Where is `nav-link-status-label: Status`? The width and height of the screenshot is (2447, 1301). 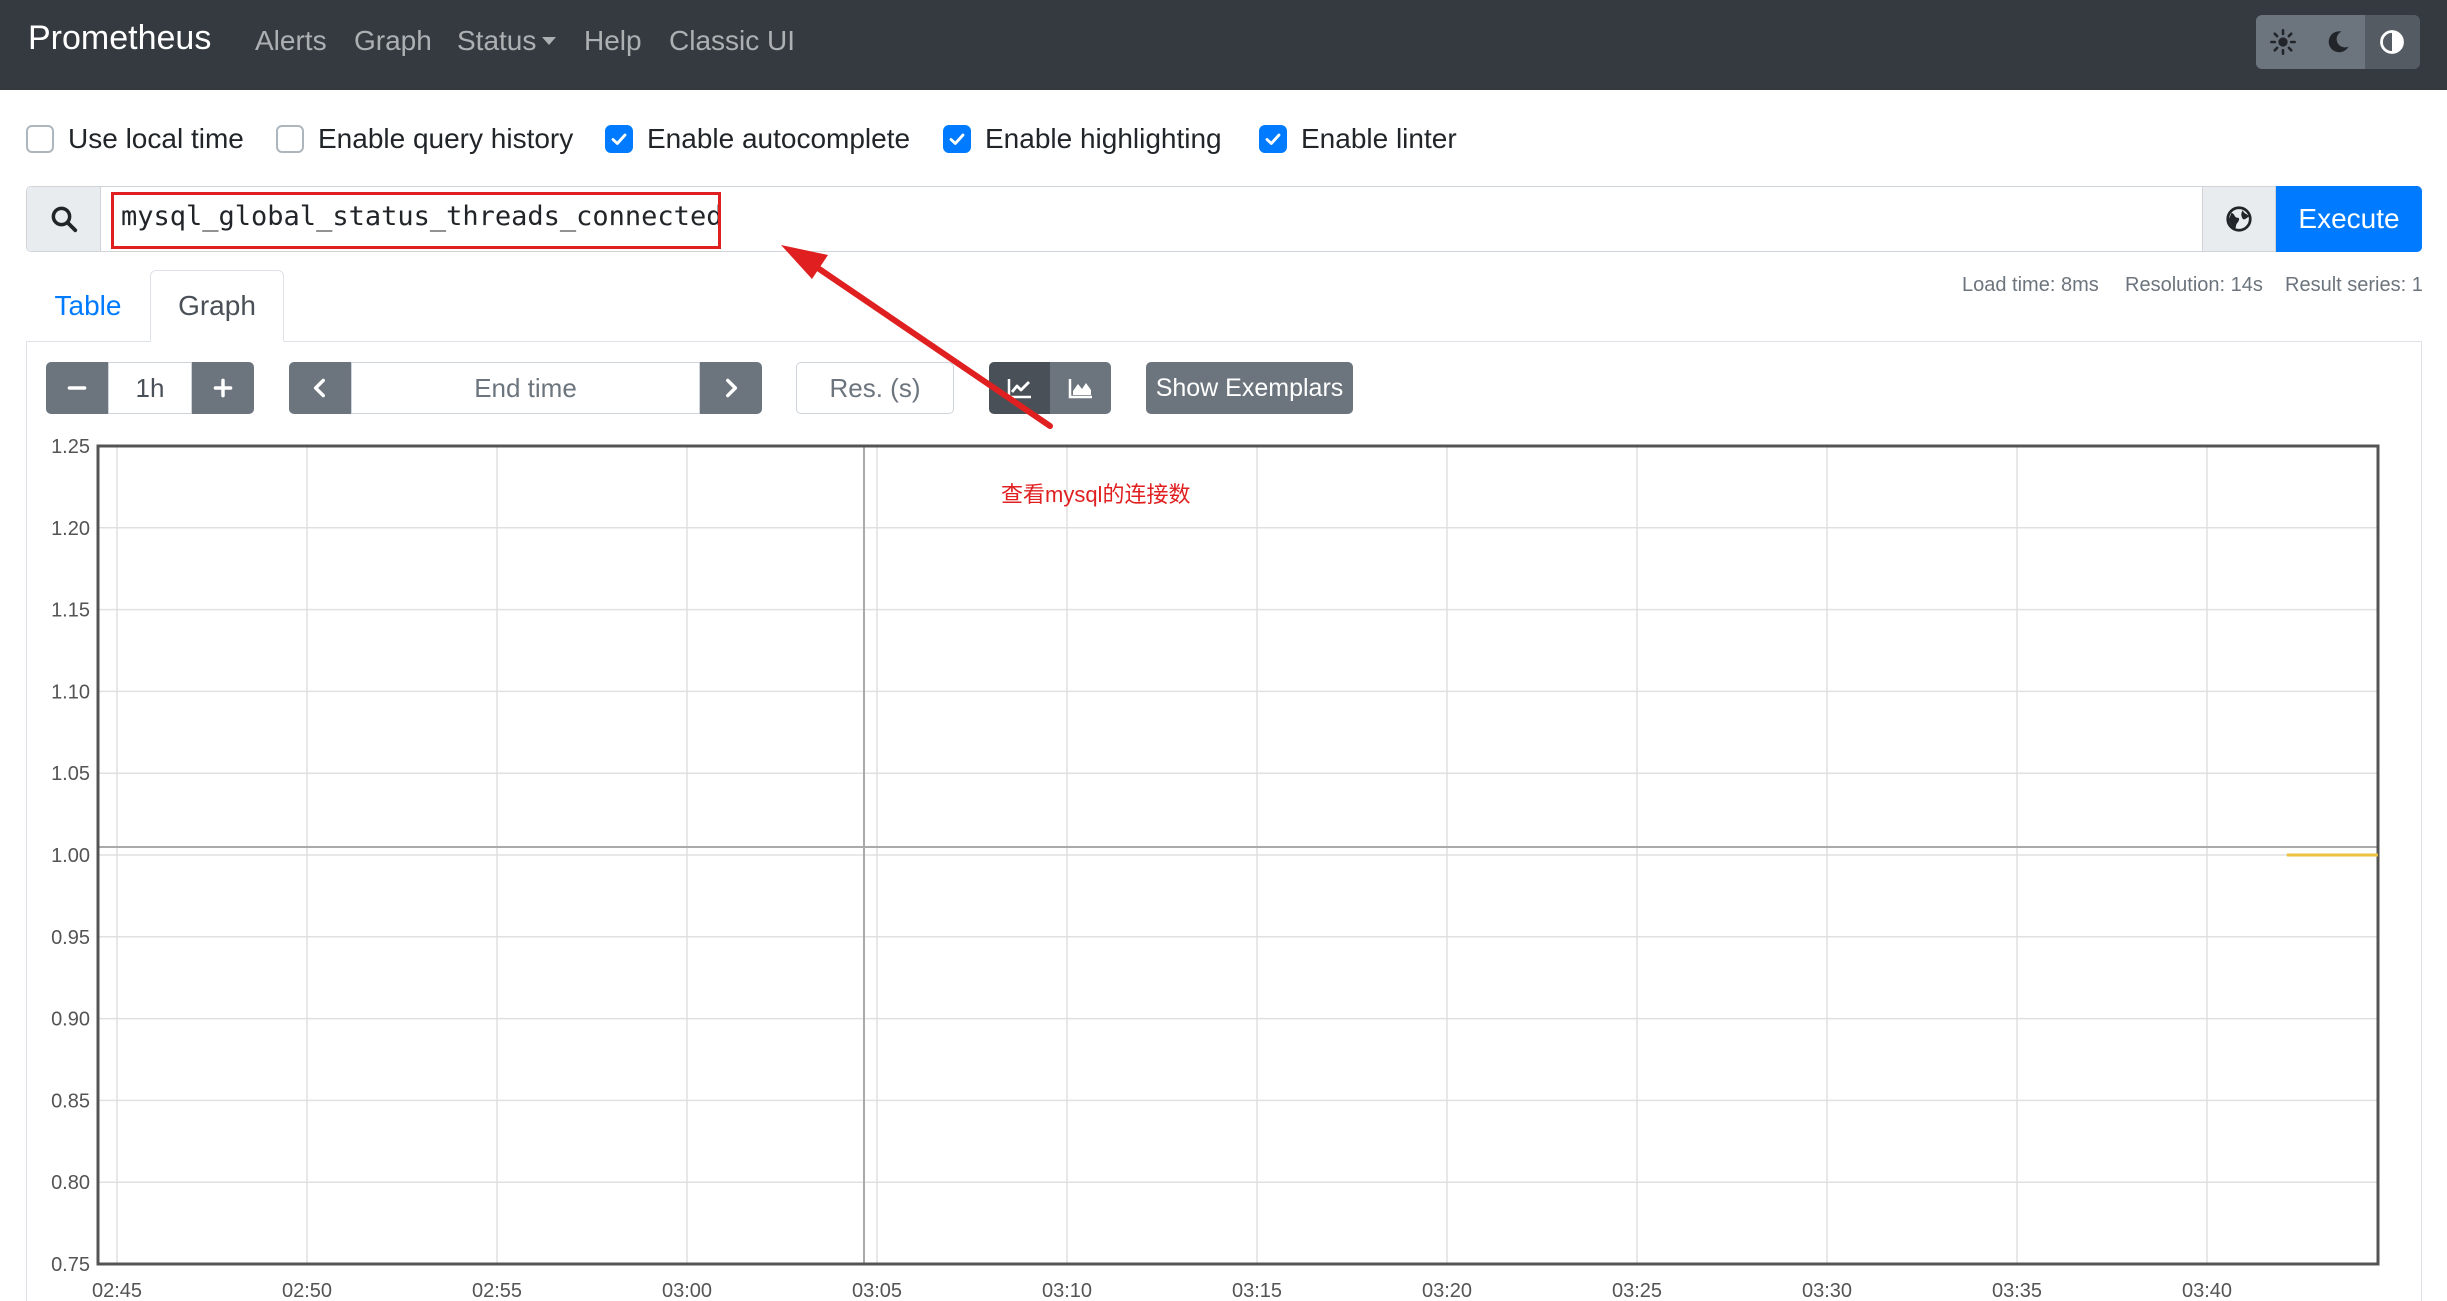
nav-link-status-label: Status is located at coordinates (497, 40).